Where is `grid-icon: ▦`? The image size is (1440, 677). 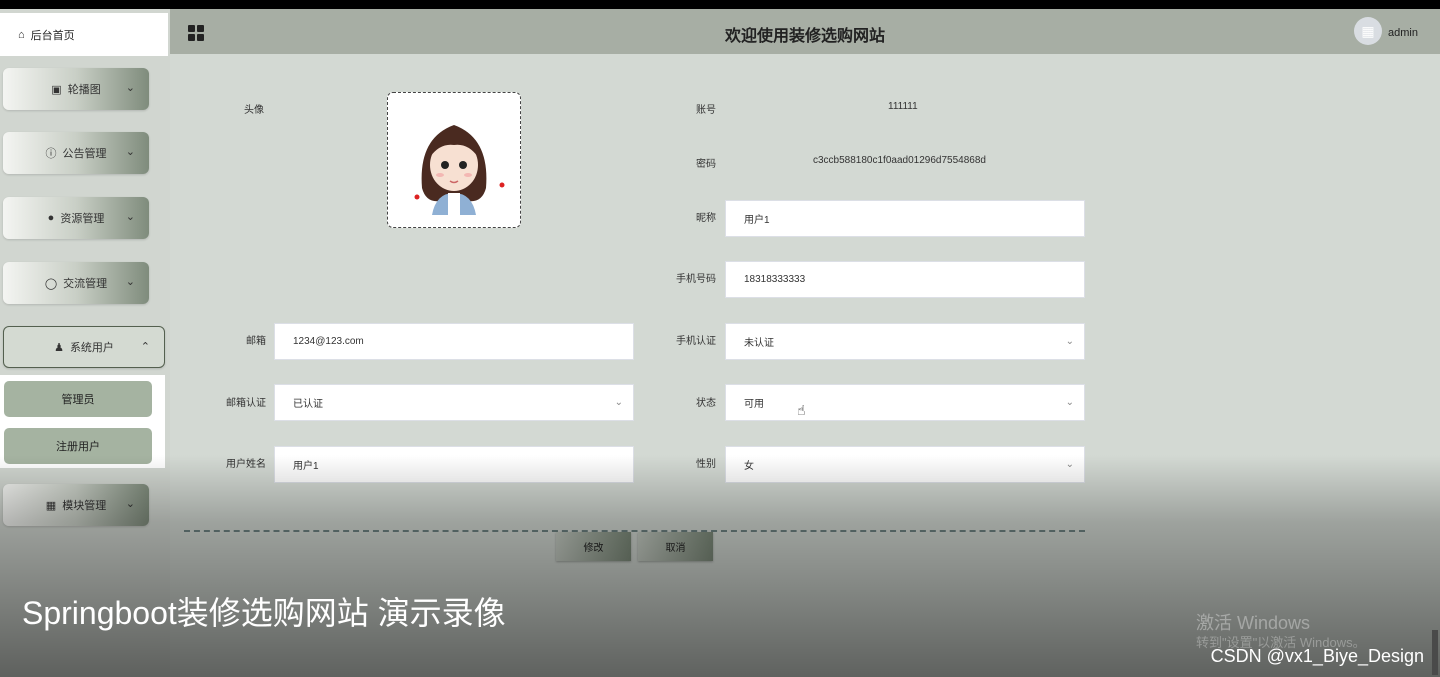 grid-icon: ▦ is located at coordinates (51, 505).